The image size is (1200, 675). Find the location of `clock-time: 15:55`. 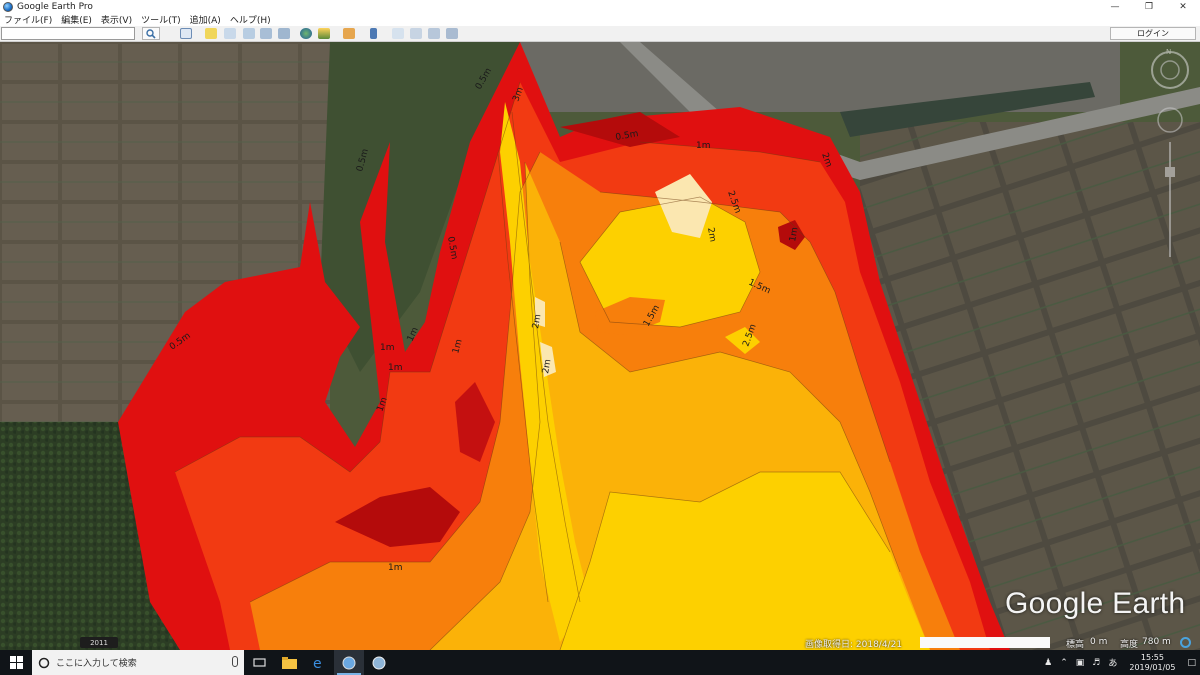

clock-time: 15:55 is located at coordinates (1152, 657).